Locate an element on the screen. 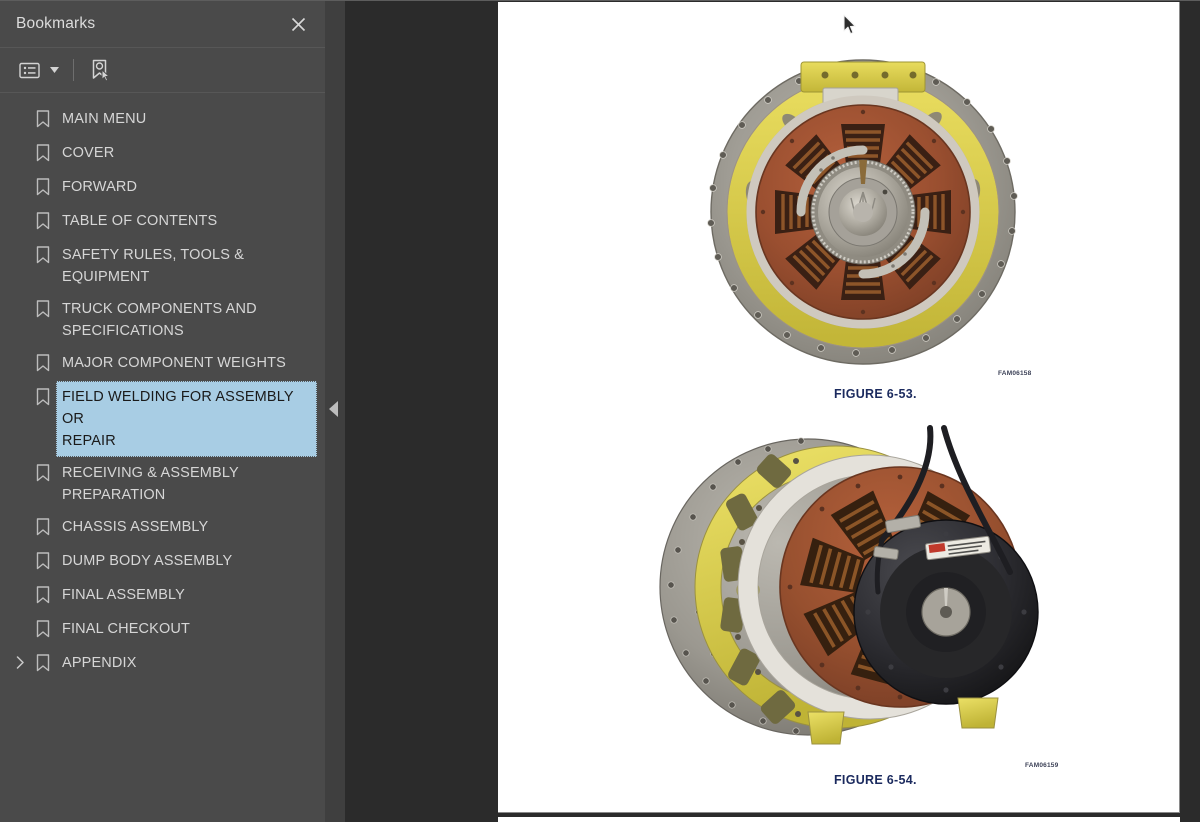 The height and width of the screenshot is (822, 1200). bookmark-item: SAFETY RULES, TOOLS & EQUIPMENT is located at coordinates (162, 266).